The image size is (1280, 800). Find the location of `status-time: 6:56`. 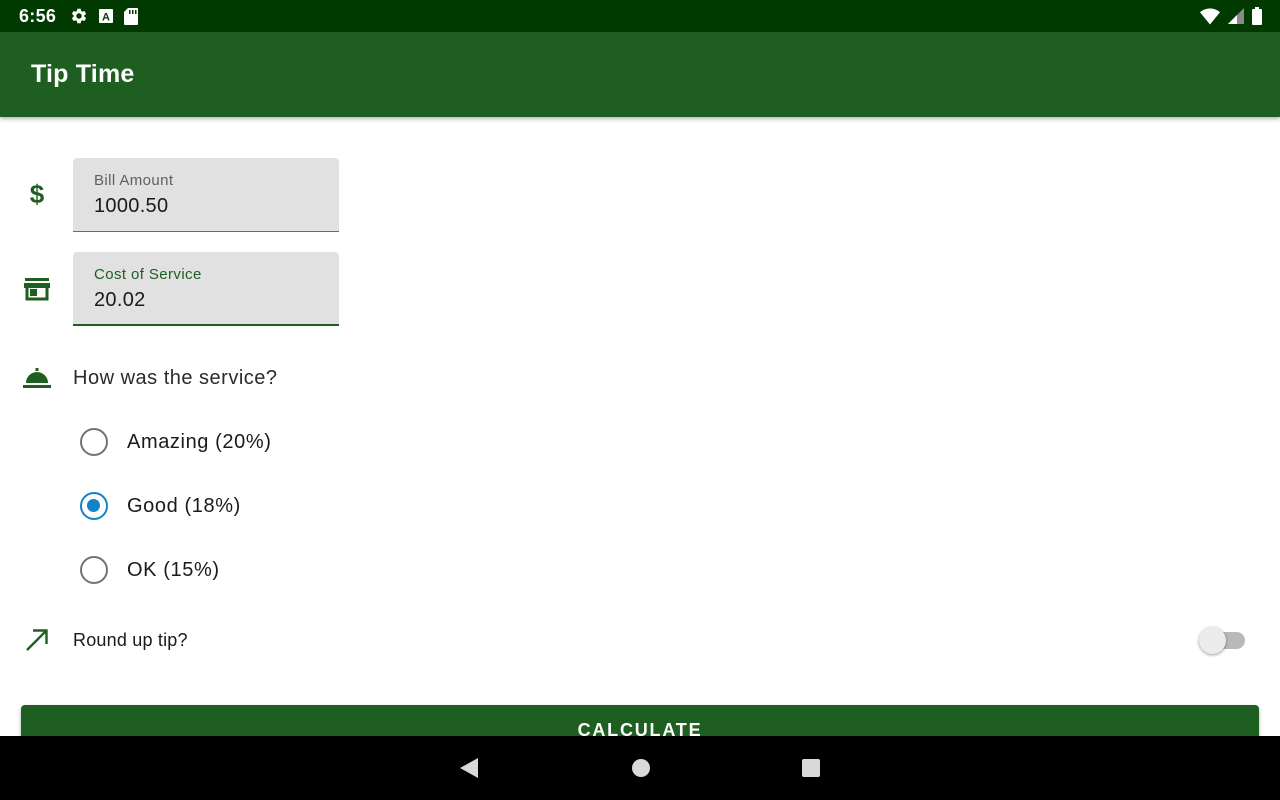

status-time: 6:56 is located at coordinates (38, 16).